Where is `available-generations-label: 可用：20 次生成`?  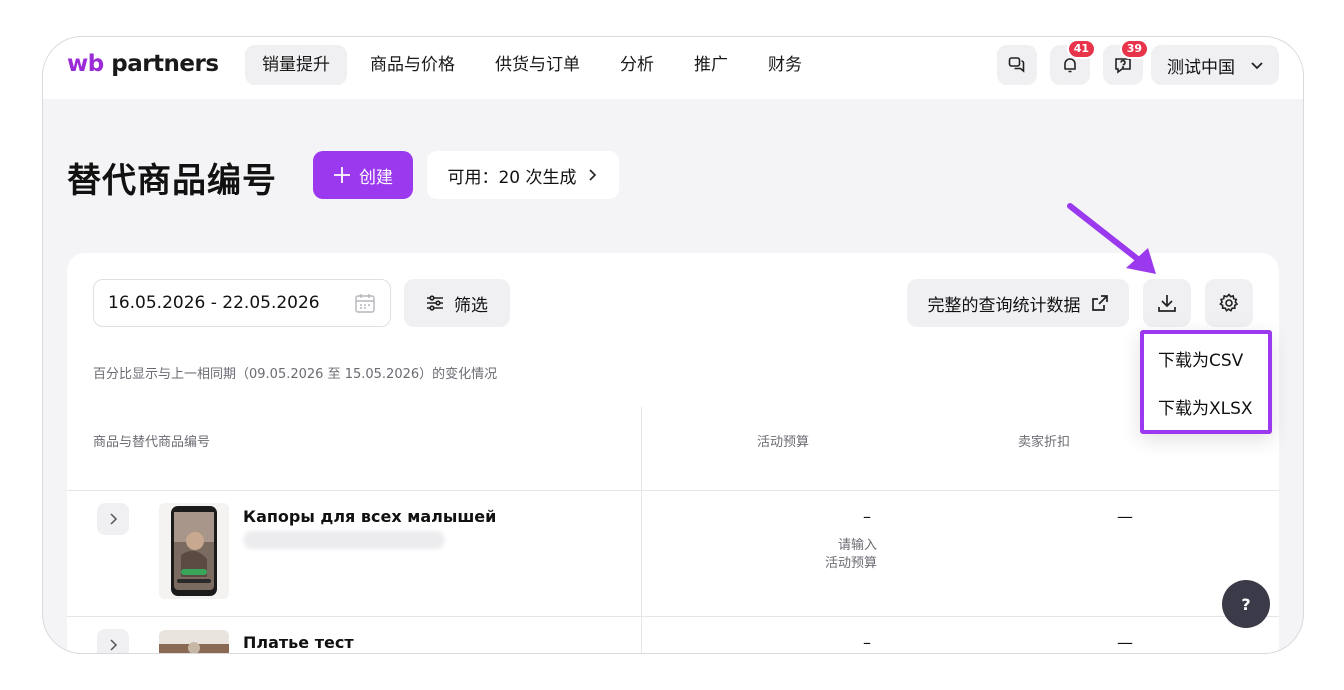
available-generations-label: 可用：20 次生成 is located at coordinates (512, 177).